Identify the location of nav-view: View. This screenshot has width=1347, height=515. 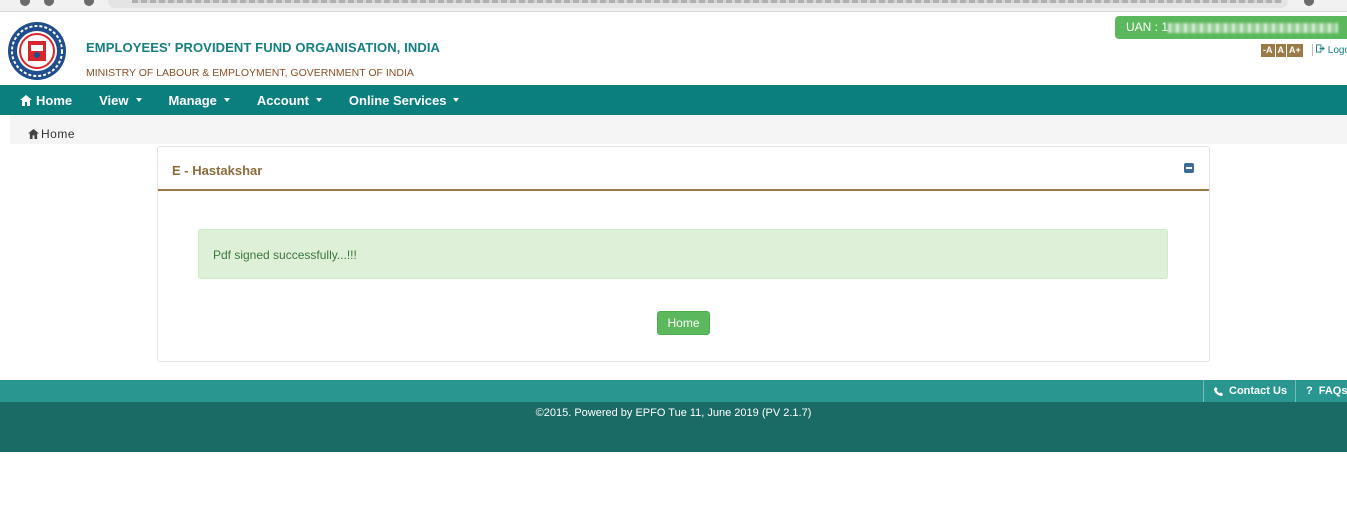
(120, 100).